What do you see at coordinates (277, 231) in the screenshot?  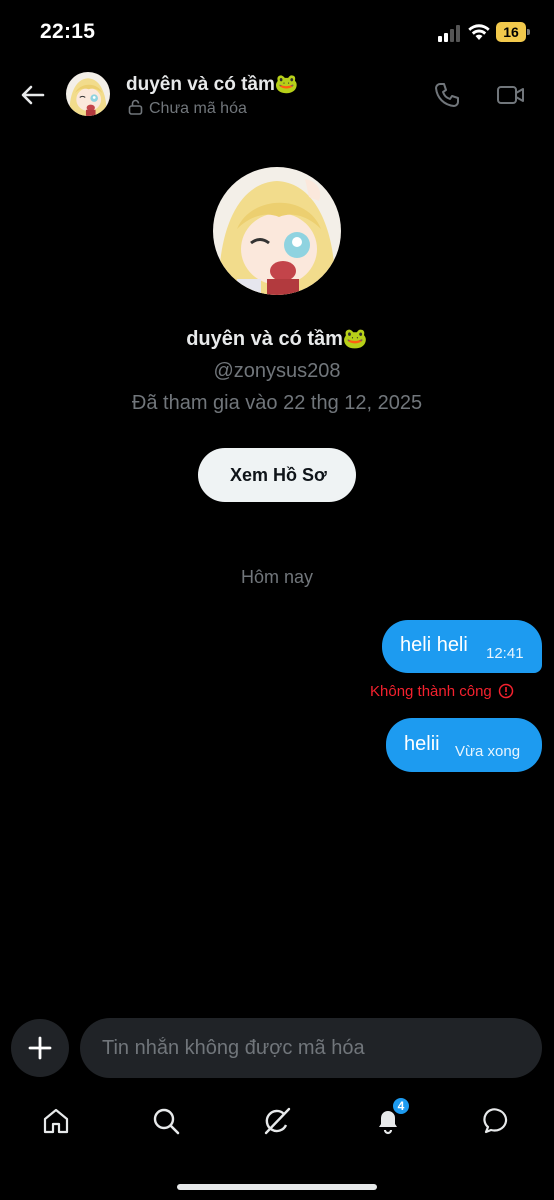 I see `profile-avatar` at bounding box center [277, 231].